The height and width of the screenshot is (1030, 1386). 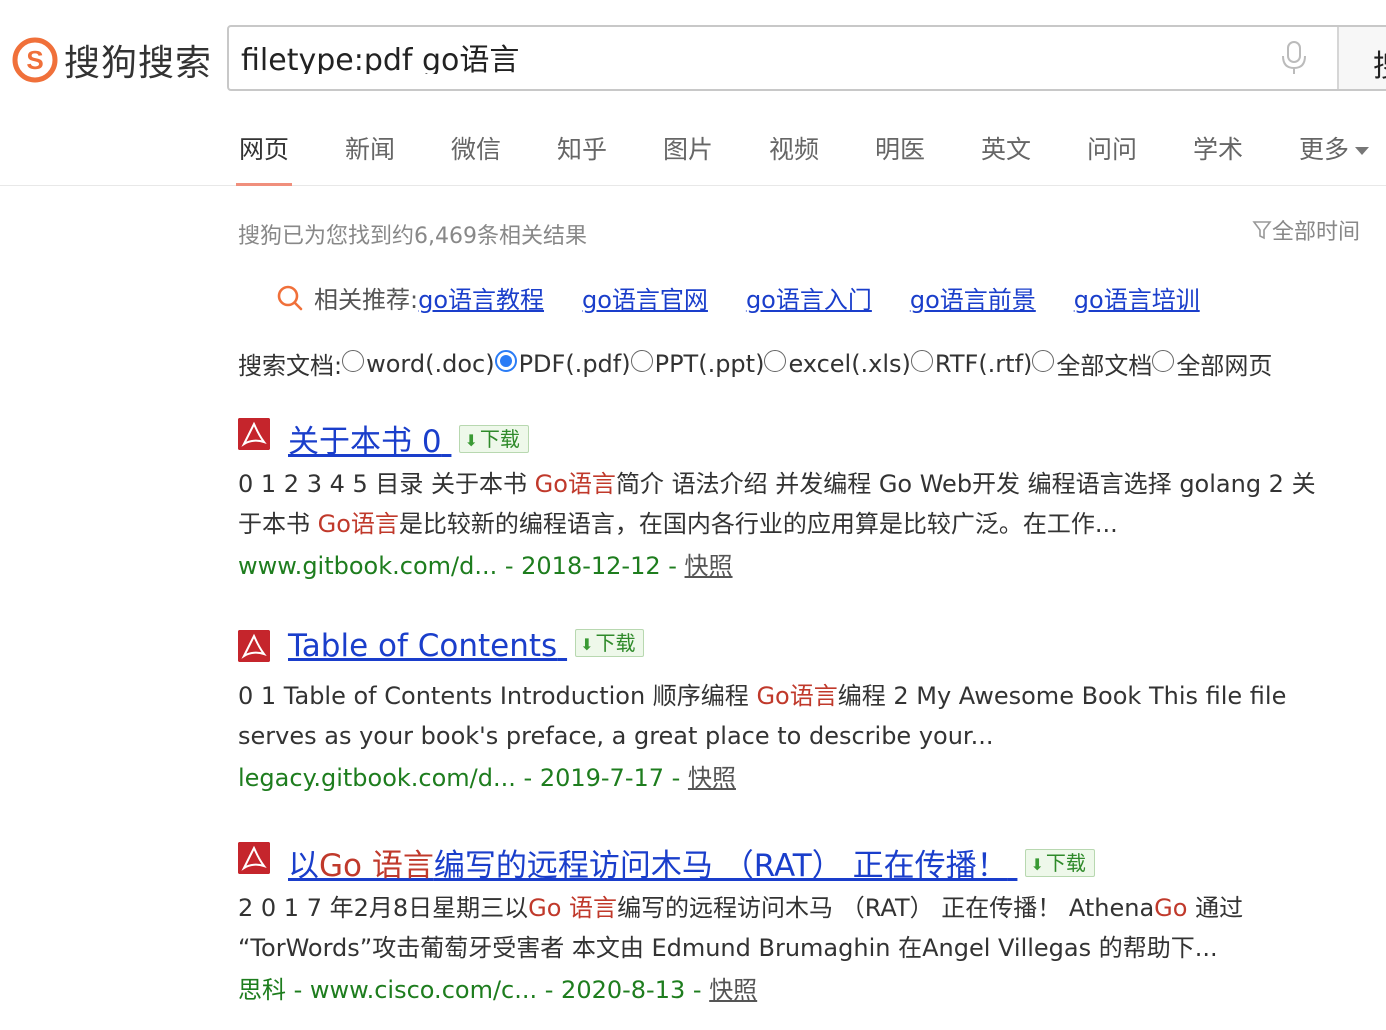 What do you see at coordinates (1361, 58) in the screenshot?
I see `search-button: 搜` at bounding box center [1361, 58].